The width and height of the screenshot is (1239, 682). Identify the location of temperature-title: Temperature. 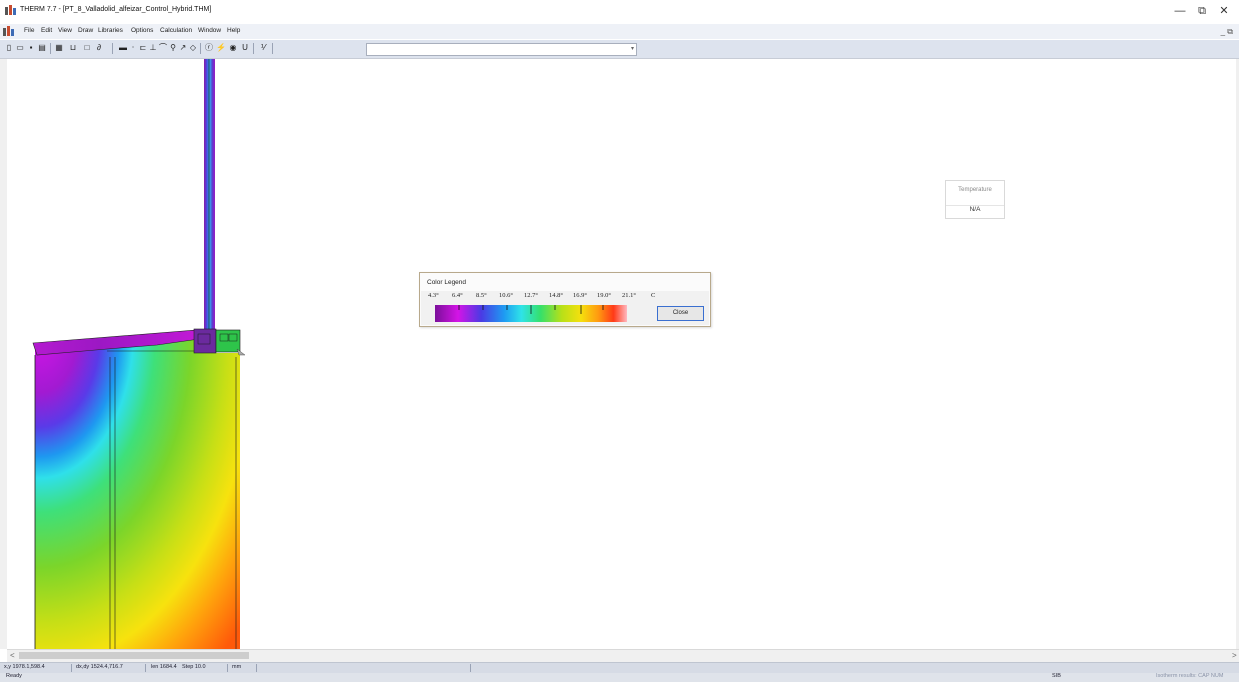
(975, 190).